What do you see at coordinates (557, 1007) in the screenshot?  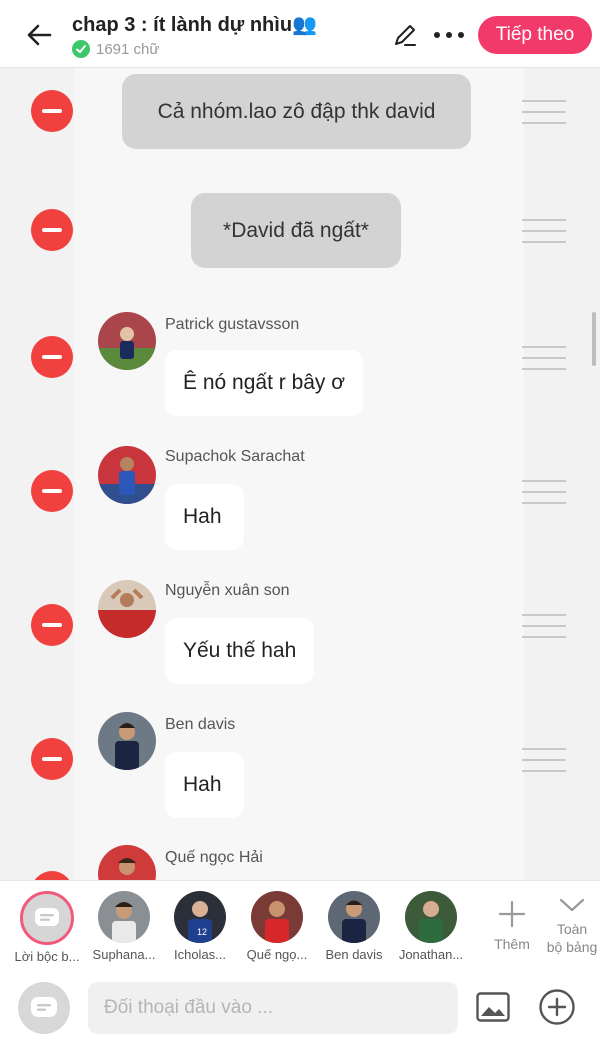 I see `add-circle-icon` at bounding box center [557, 1007].